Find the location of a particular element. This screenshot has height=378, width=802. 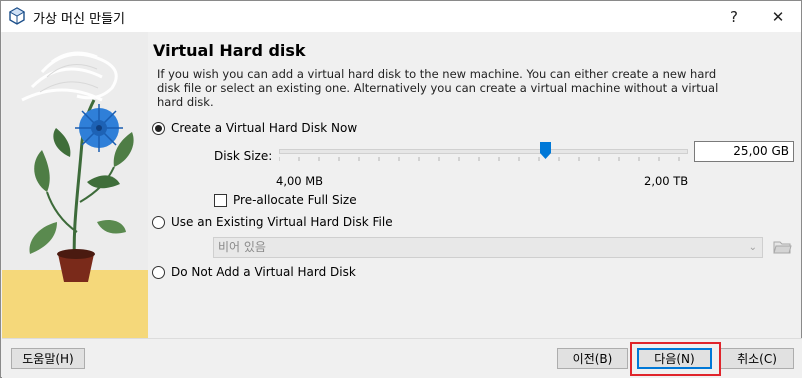

option-use-existing: Use an Existing Virtual Hard Disk File is located at coordinates (272, 222).